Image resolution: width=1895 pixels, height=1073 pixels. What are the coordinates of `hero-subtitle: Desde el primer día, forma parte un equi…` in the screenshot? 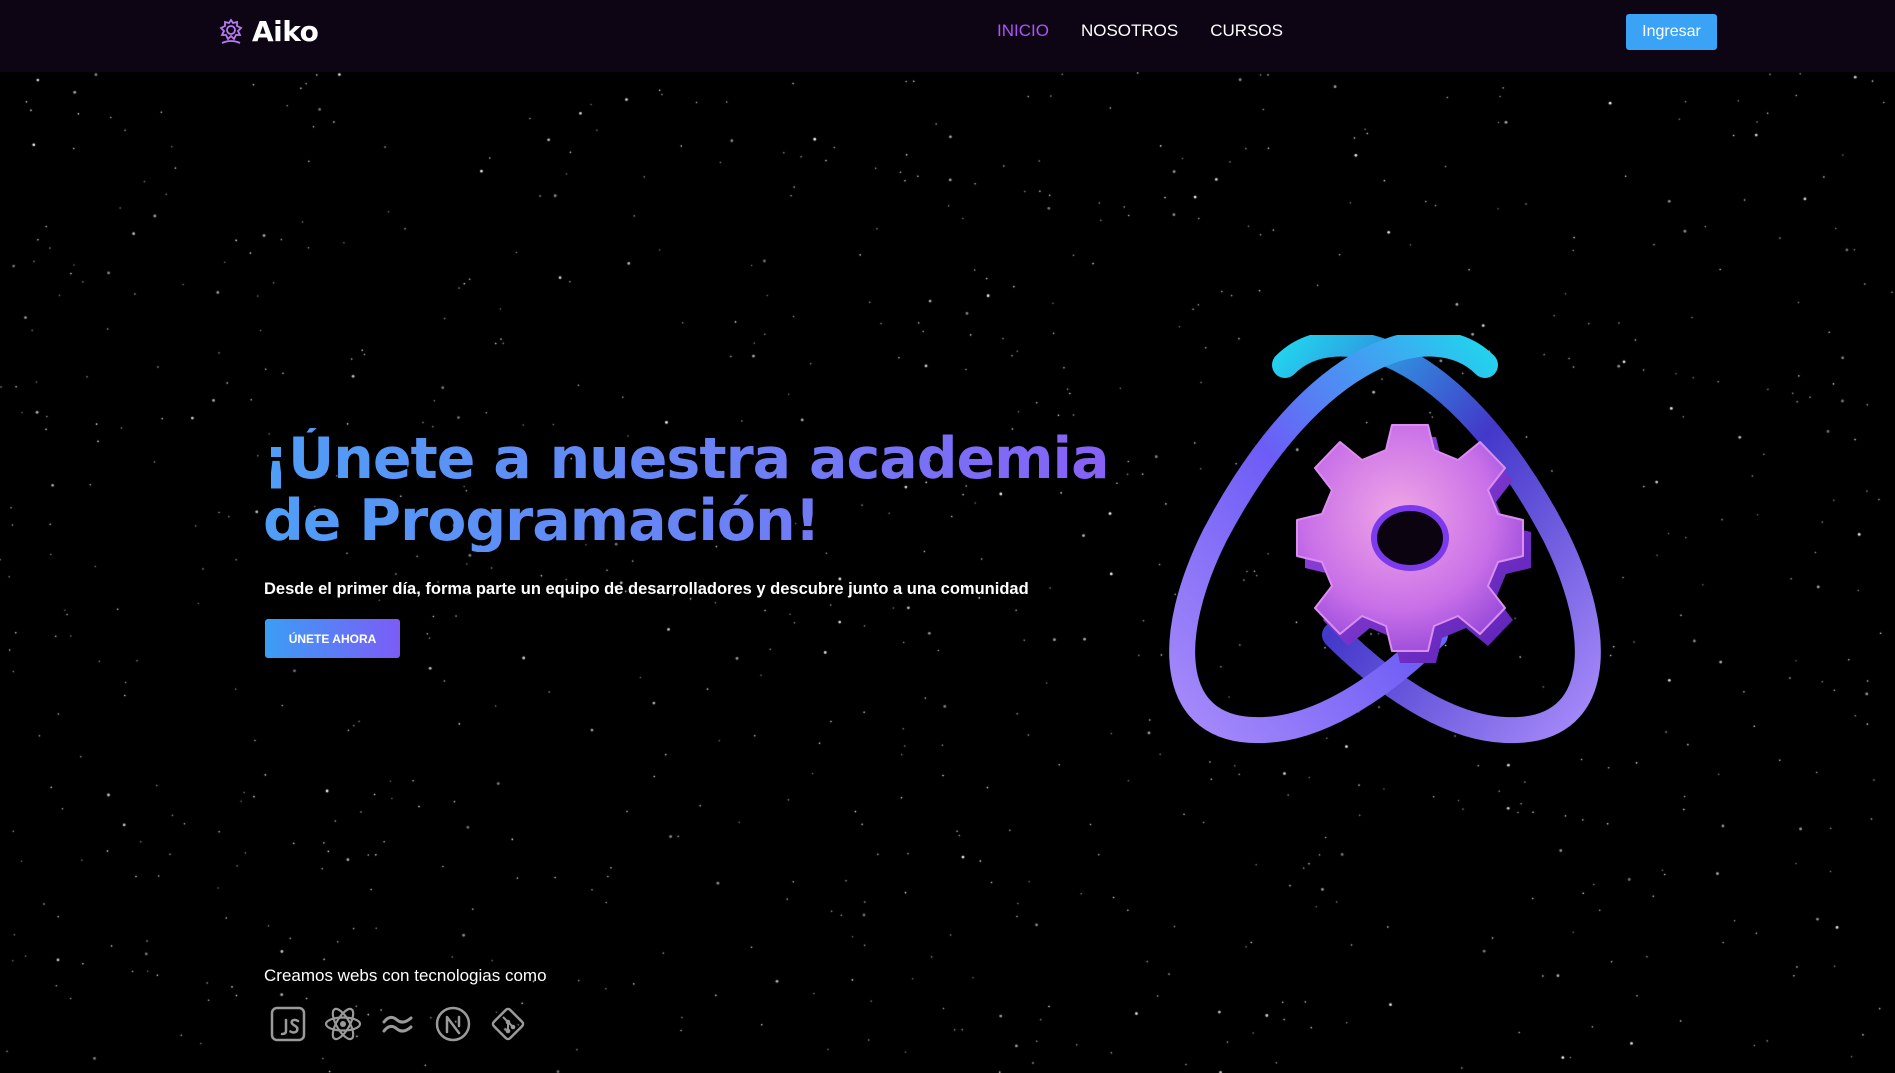 It's located at (646, 589).